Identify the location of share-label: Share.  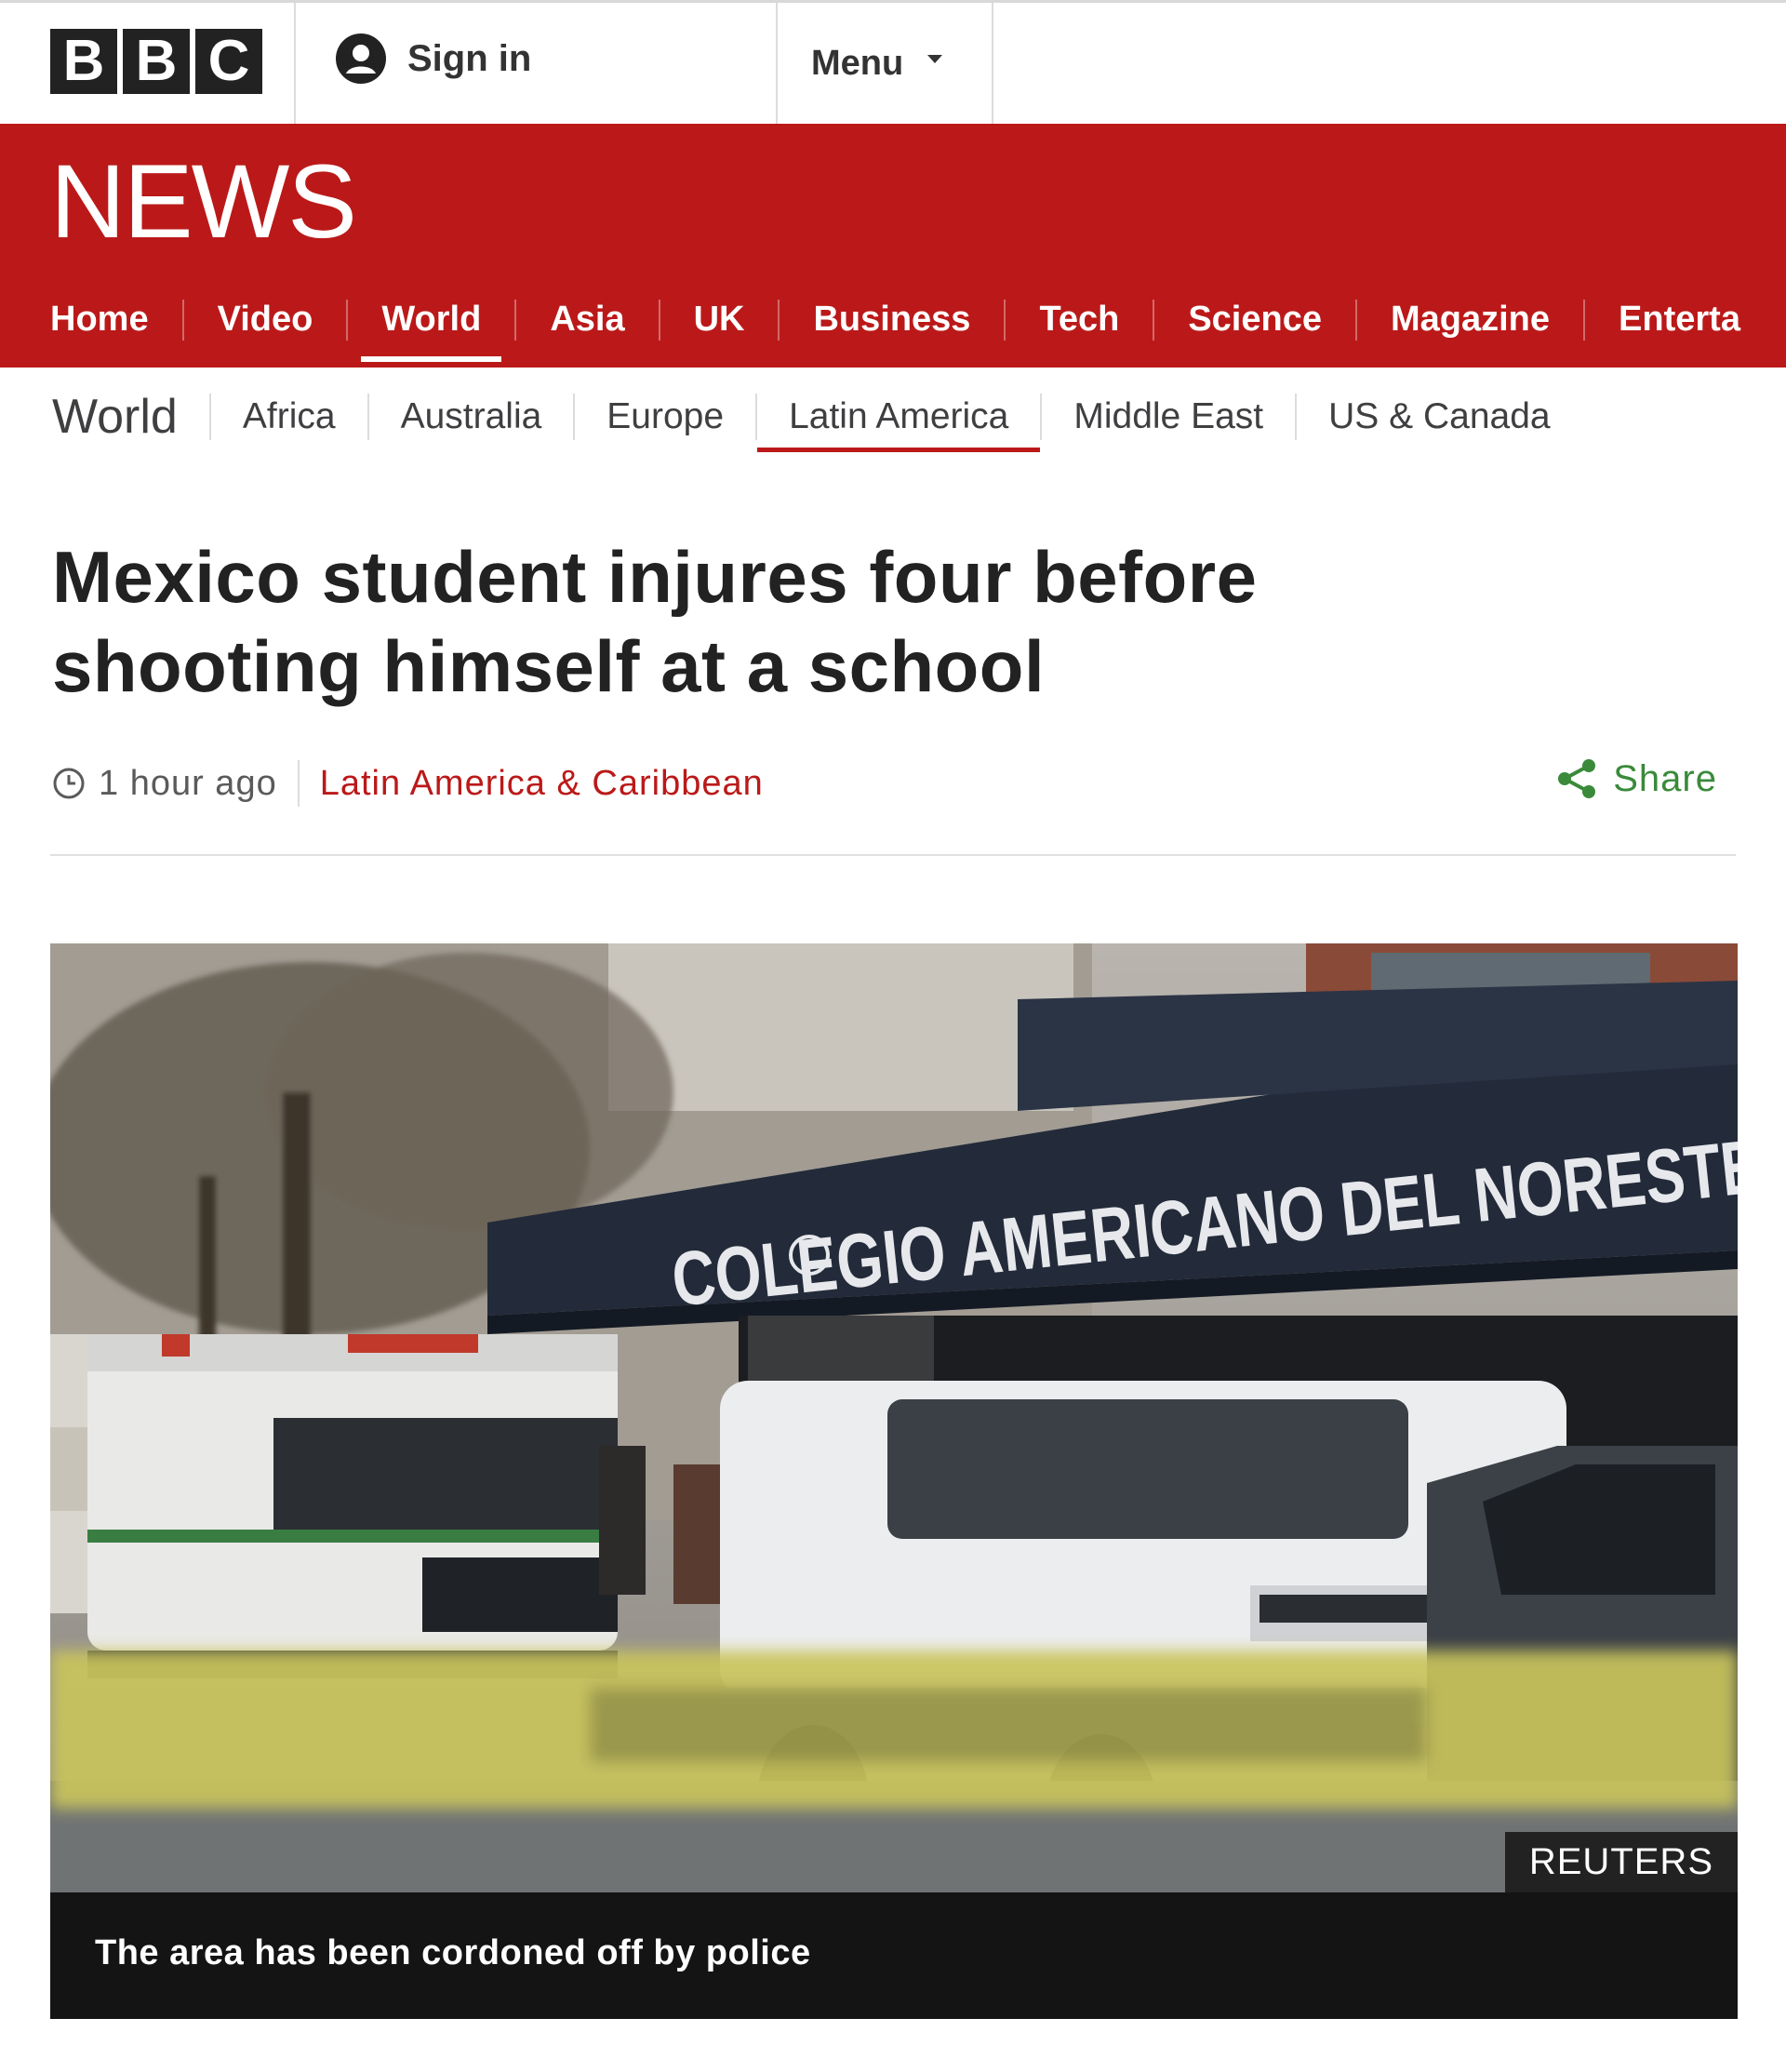
(1665, 778).